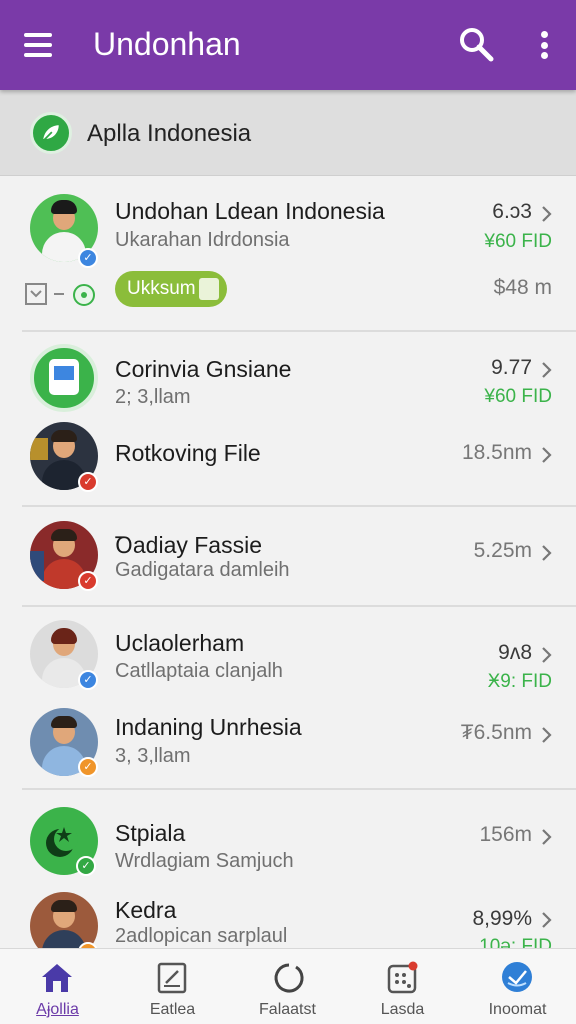 The height and width of the screenshot is (1024, 576). What do you see at coordinates (169, 133) in the screenshot?
I see `section-title: Aplla Indonesia` at bounding box center [169, 133].